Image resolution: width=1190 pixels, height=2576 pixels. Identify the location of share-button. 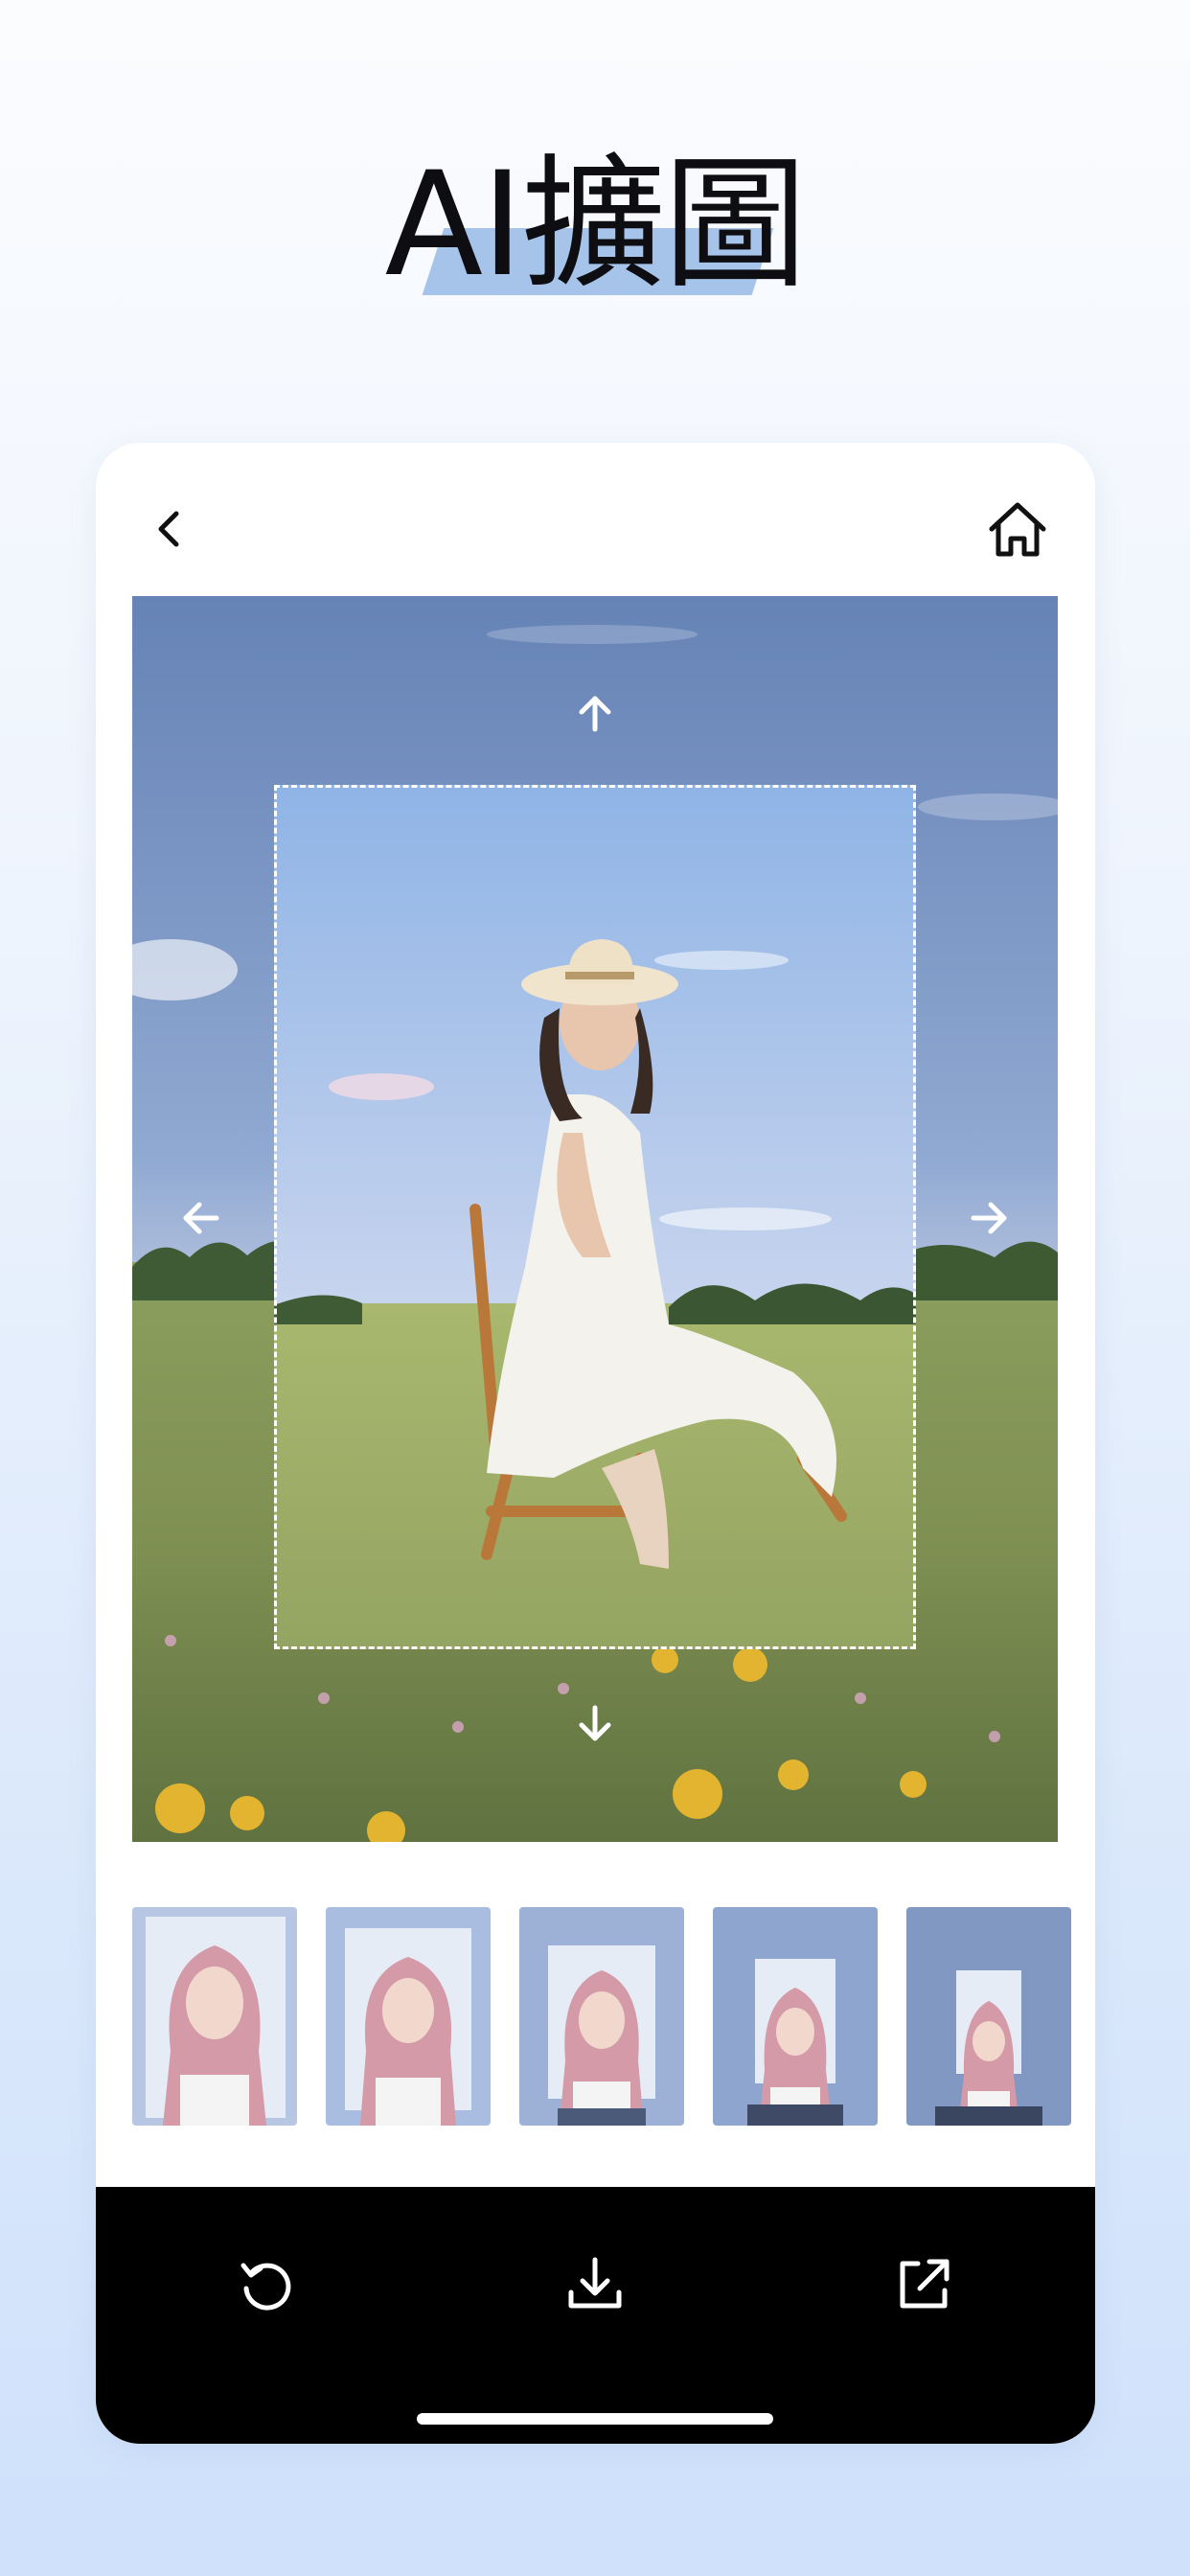
(925, 2283).